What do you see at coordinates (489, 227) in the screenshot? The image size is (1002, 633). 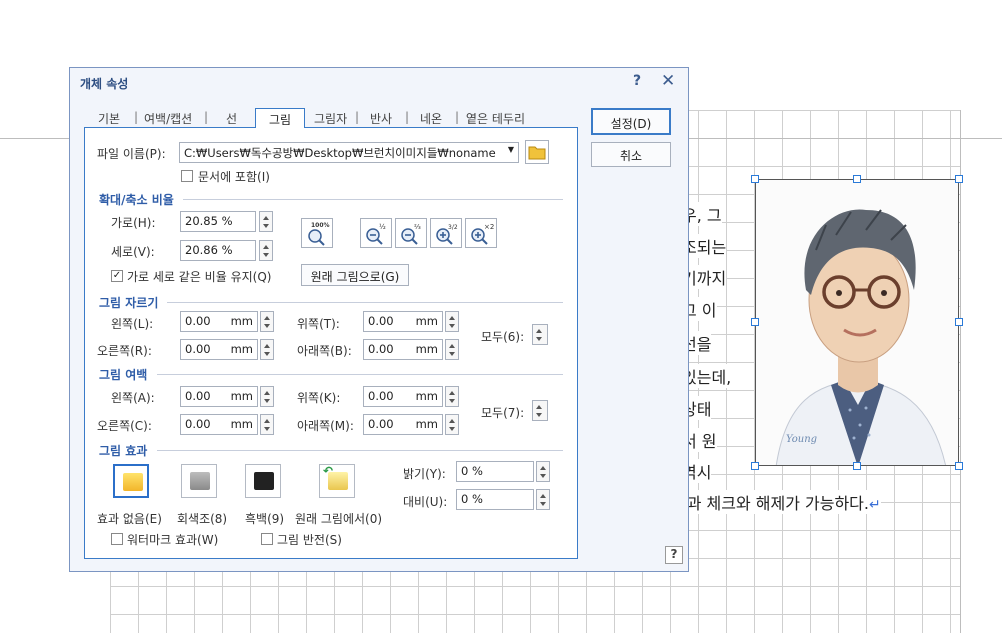 I see `svg-text: ×2` at bounding box center [489, 227].